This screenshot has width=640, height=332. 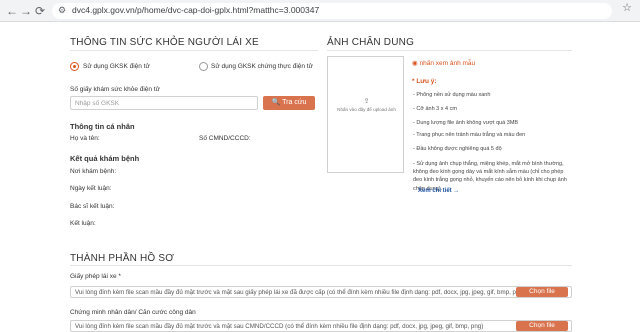 I want to click on exam-place-label: Nơi khám bệnh:, so click(x=93, y=171).